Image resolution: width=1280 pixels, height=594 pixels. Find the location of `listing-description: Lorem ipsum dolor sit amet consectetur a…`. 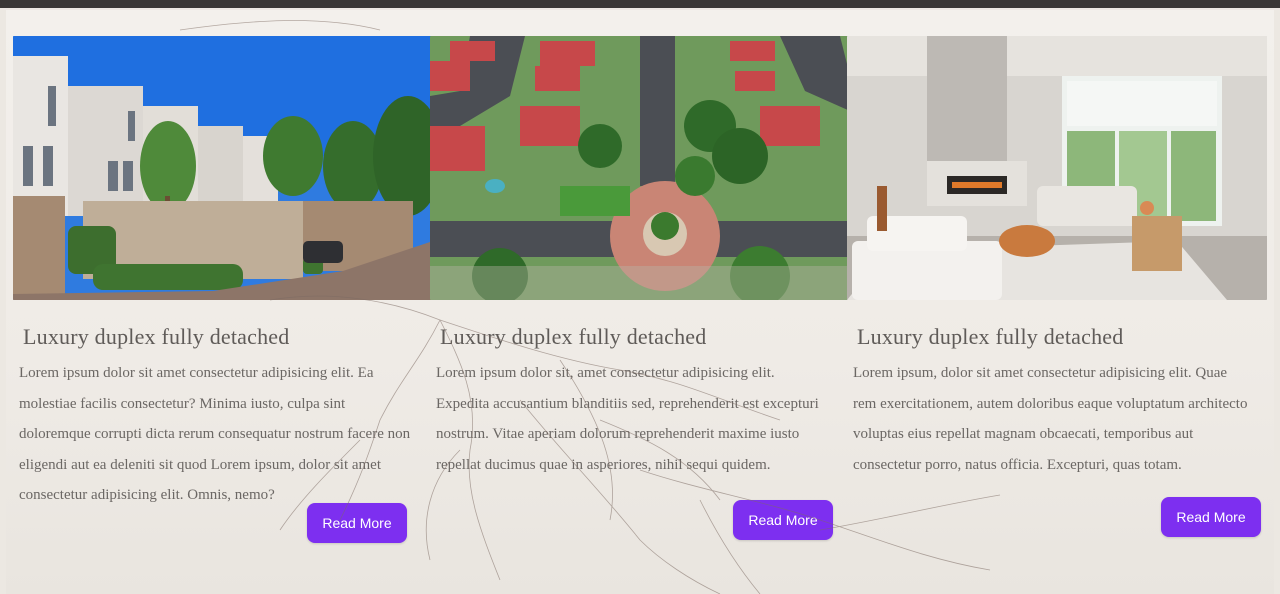

listing-description: Lorem ipsum dolor sit amet consectetur a… is located at coordinates (215, 434).